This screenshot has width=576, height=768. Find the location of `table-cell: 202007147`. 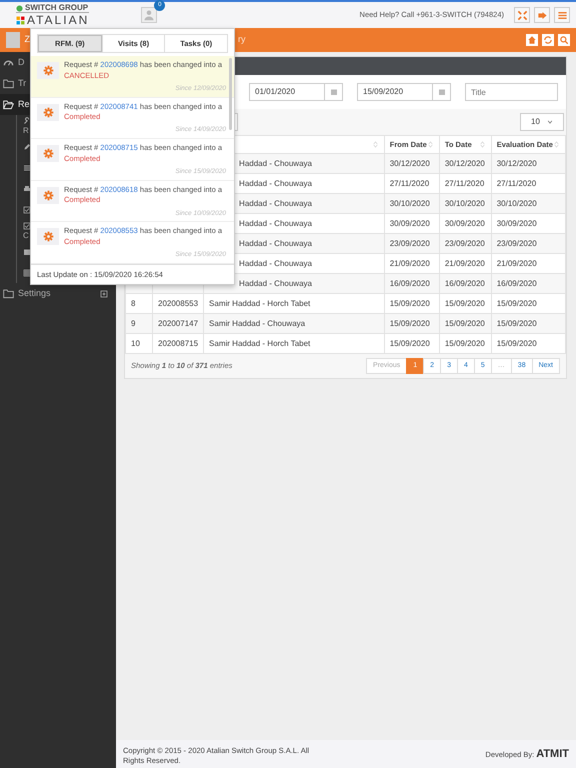

table-cell: 202007147 is located at coordinates (178, 324).